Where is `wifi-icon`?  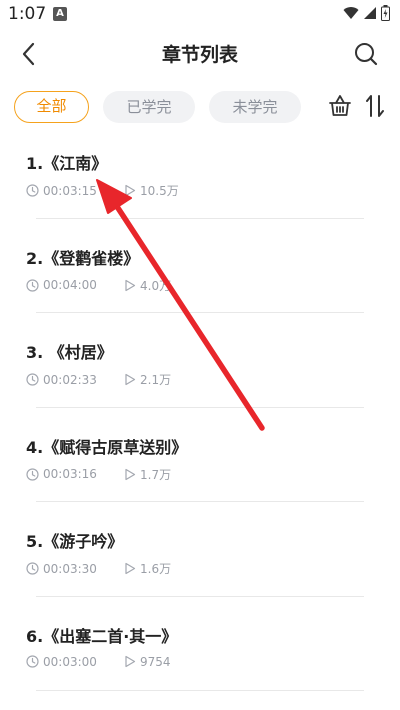 wifi-icon is located at coordinates (351, 13).